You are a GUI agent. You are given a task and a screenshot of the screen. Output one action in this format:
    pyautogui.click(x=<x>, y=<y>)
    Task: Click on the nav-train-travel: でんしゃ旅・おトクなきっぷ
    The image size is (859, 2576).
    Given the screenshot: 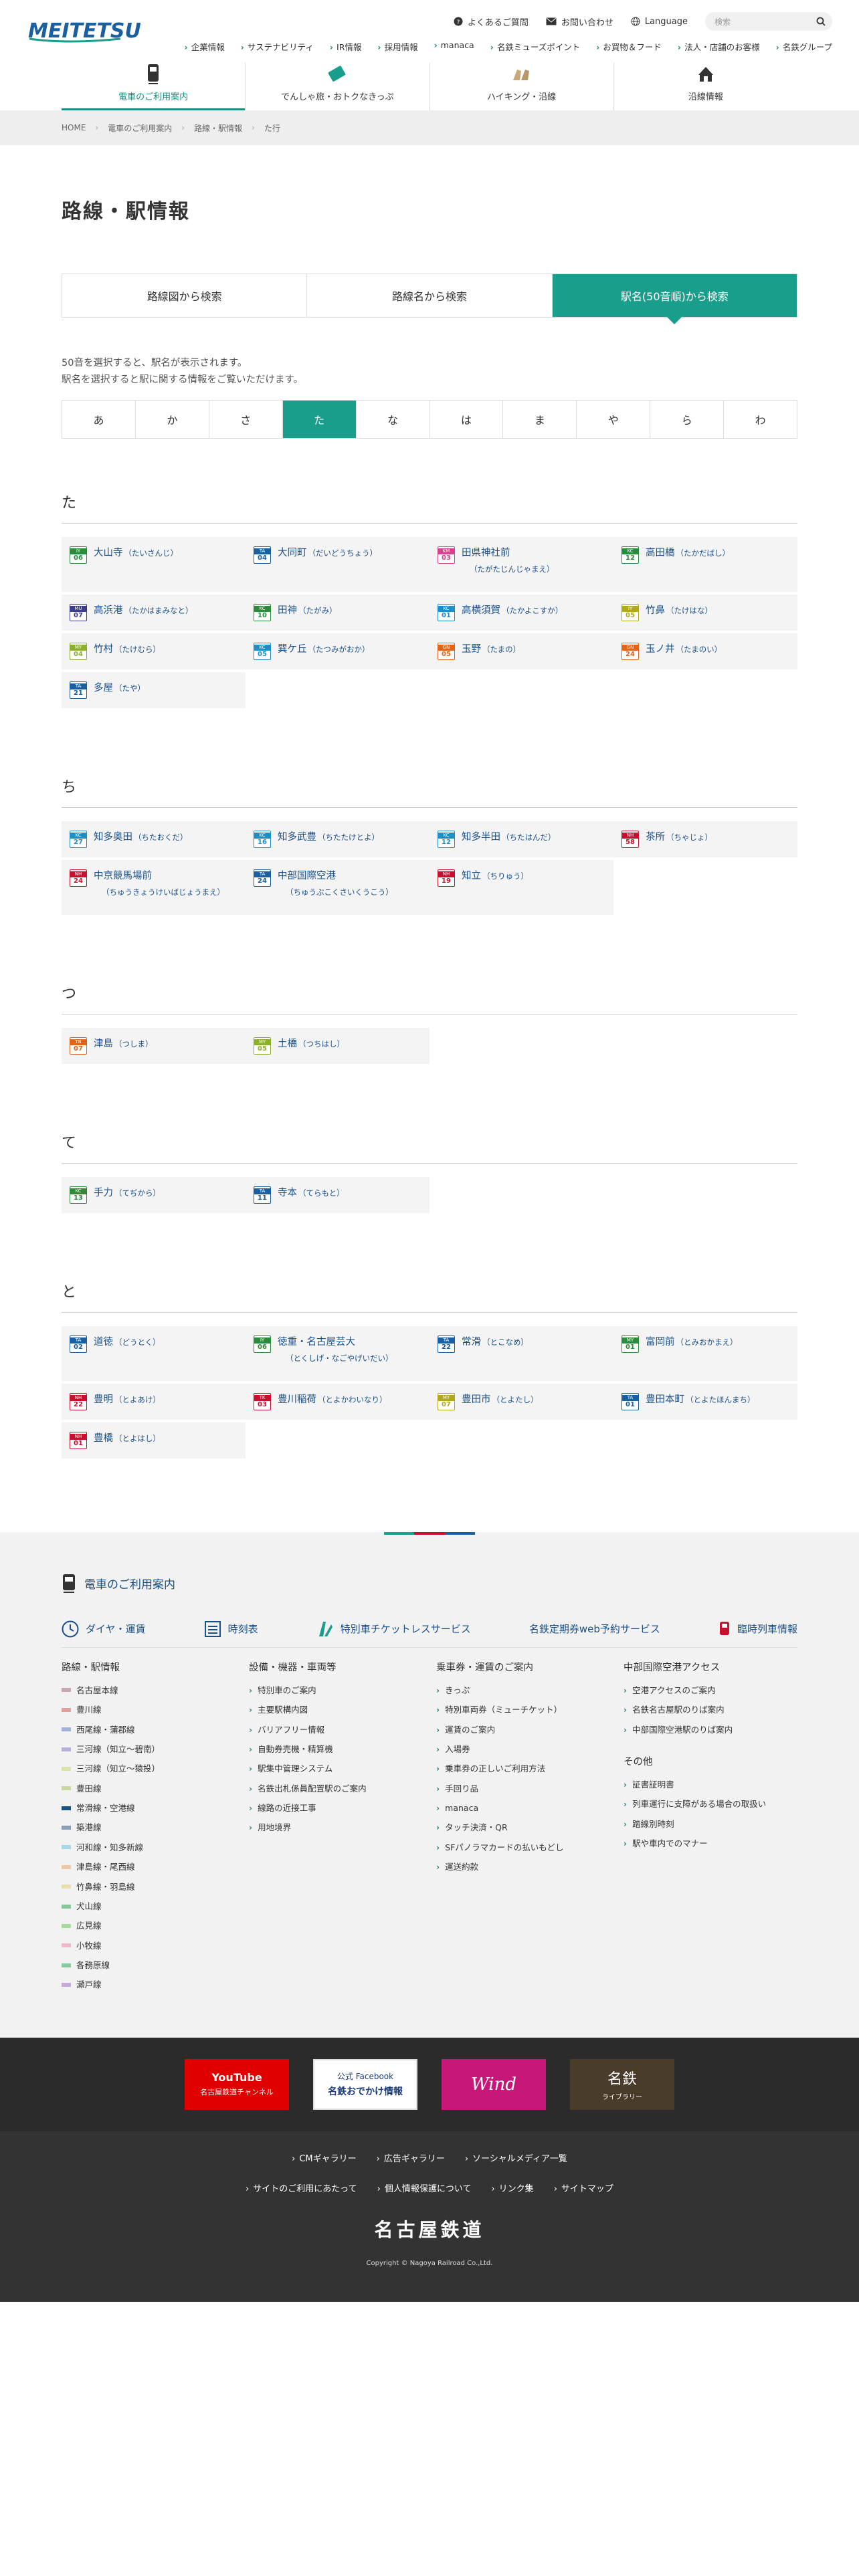 What is the action you would take?
    pyautogui.click(x=337, y=87)
    